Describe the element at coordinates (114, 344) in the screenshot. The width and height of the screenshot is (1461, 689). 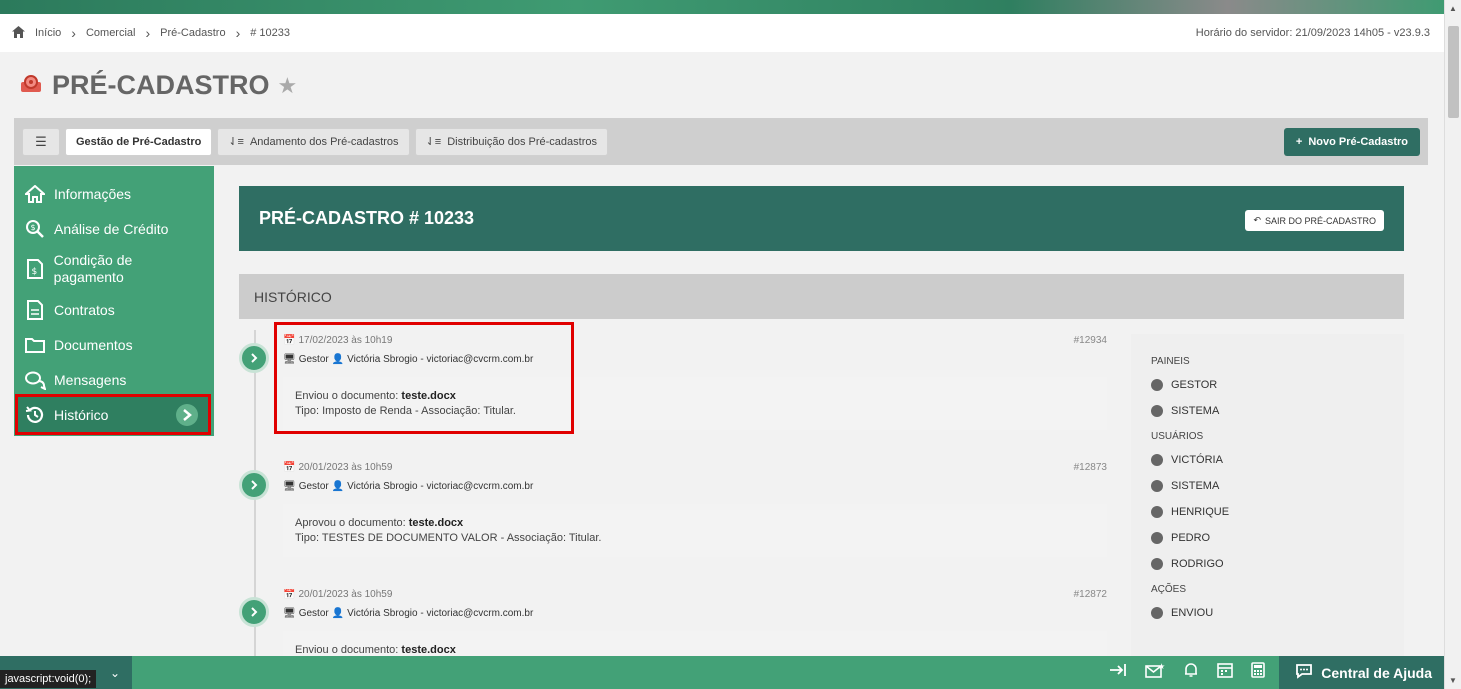
I see `sidebar-item-documentos: Documentos` at that location.